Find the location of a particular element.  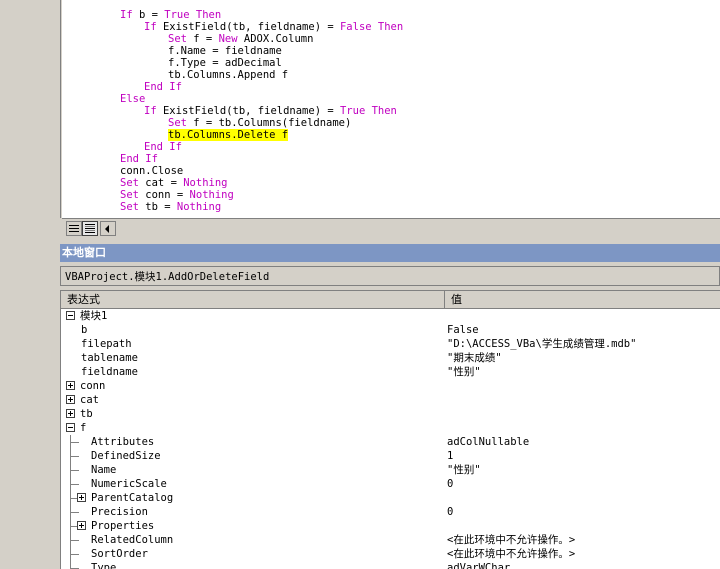

variable-name: ParentCatalog is located at coordinates (132, 498).